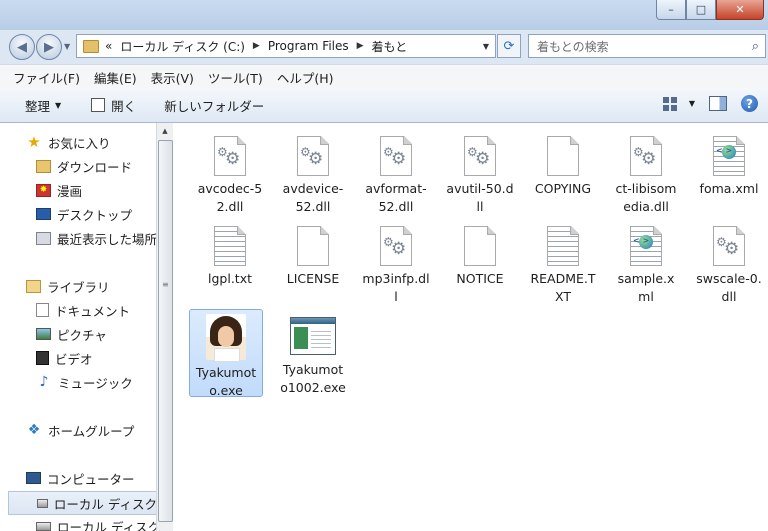 The image size is (768, 531). I want to click on file-name-label: LICENSE, so click(313, 278).